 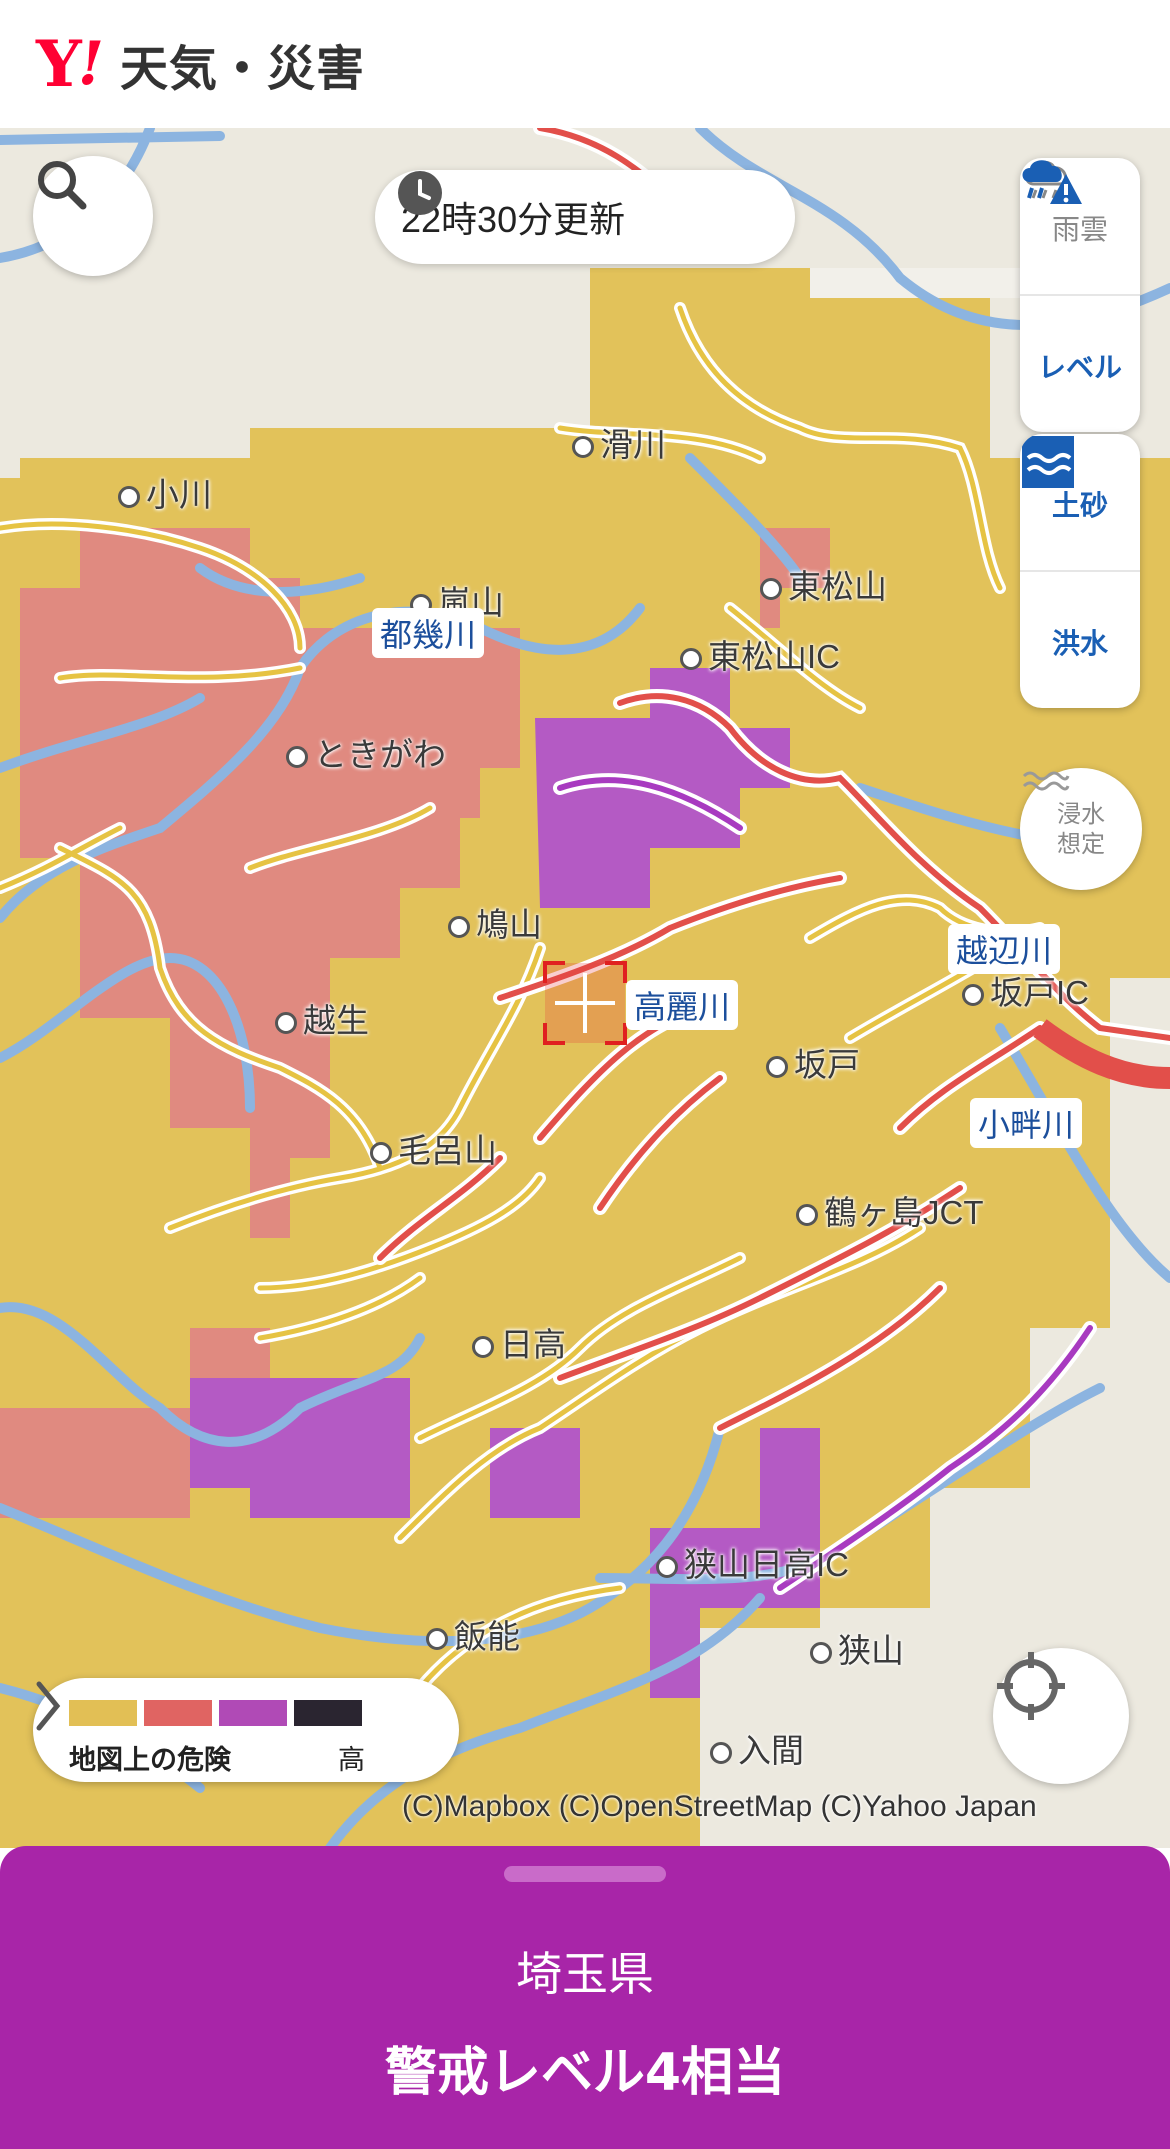 What do you see at coordinates (585, 217) in the screenshot?
I see `update-time-pill: 22時30分更新` at bounding box center [585, 217].